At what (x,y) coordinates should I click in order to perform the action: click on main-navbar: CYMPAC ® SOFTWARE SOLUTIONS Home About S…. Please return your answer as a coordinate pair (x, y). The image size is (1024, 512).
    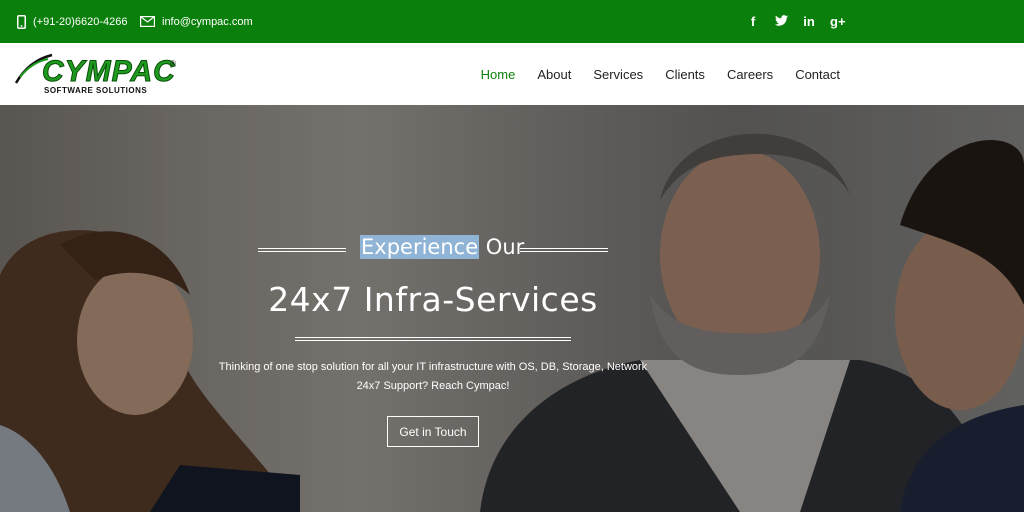
    Looking at the image, I should click on (512, 74).